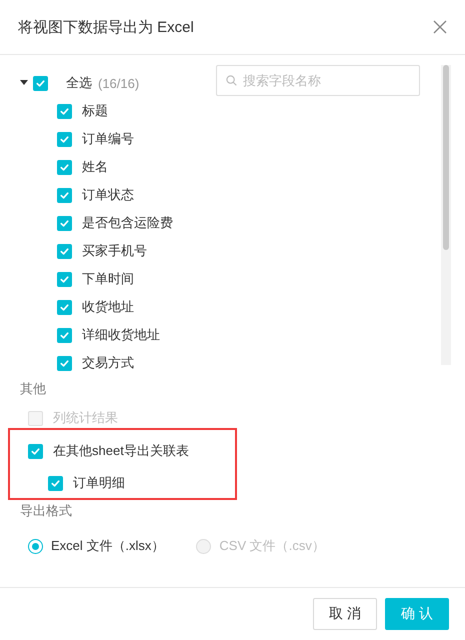  What do you see at coordinates (108, 363) in the screenshot?
I see `field-label: 交易方式` at bounding box center [108, 363].